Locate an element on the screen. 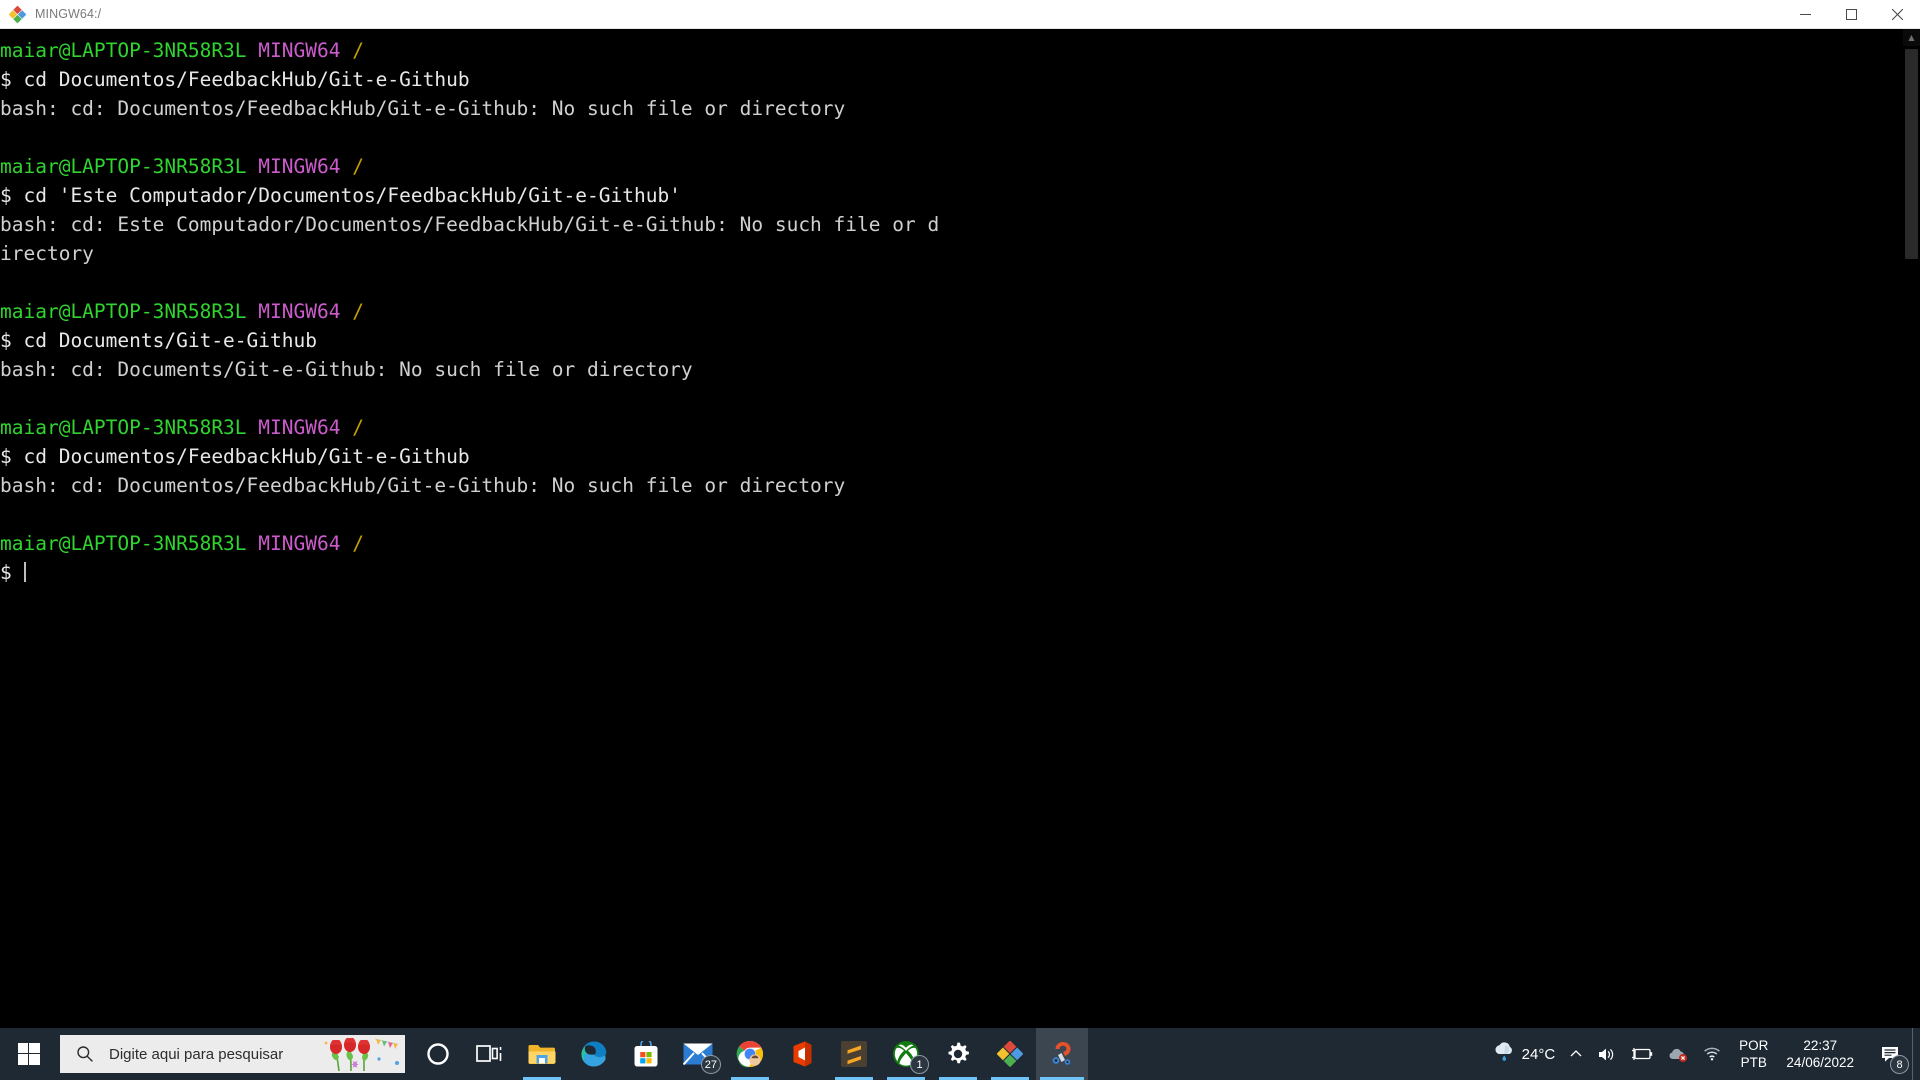 This screenshot has width=1920, height=1080. windows-logo-icon is located at coordinates (29, 1054).